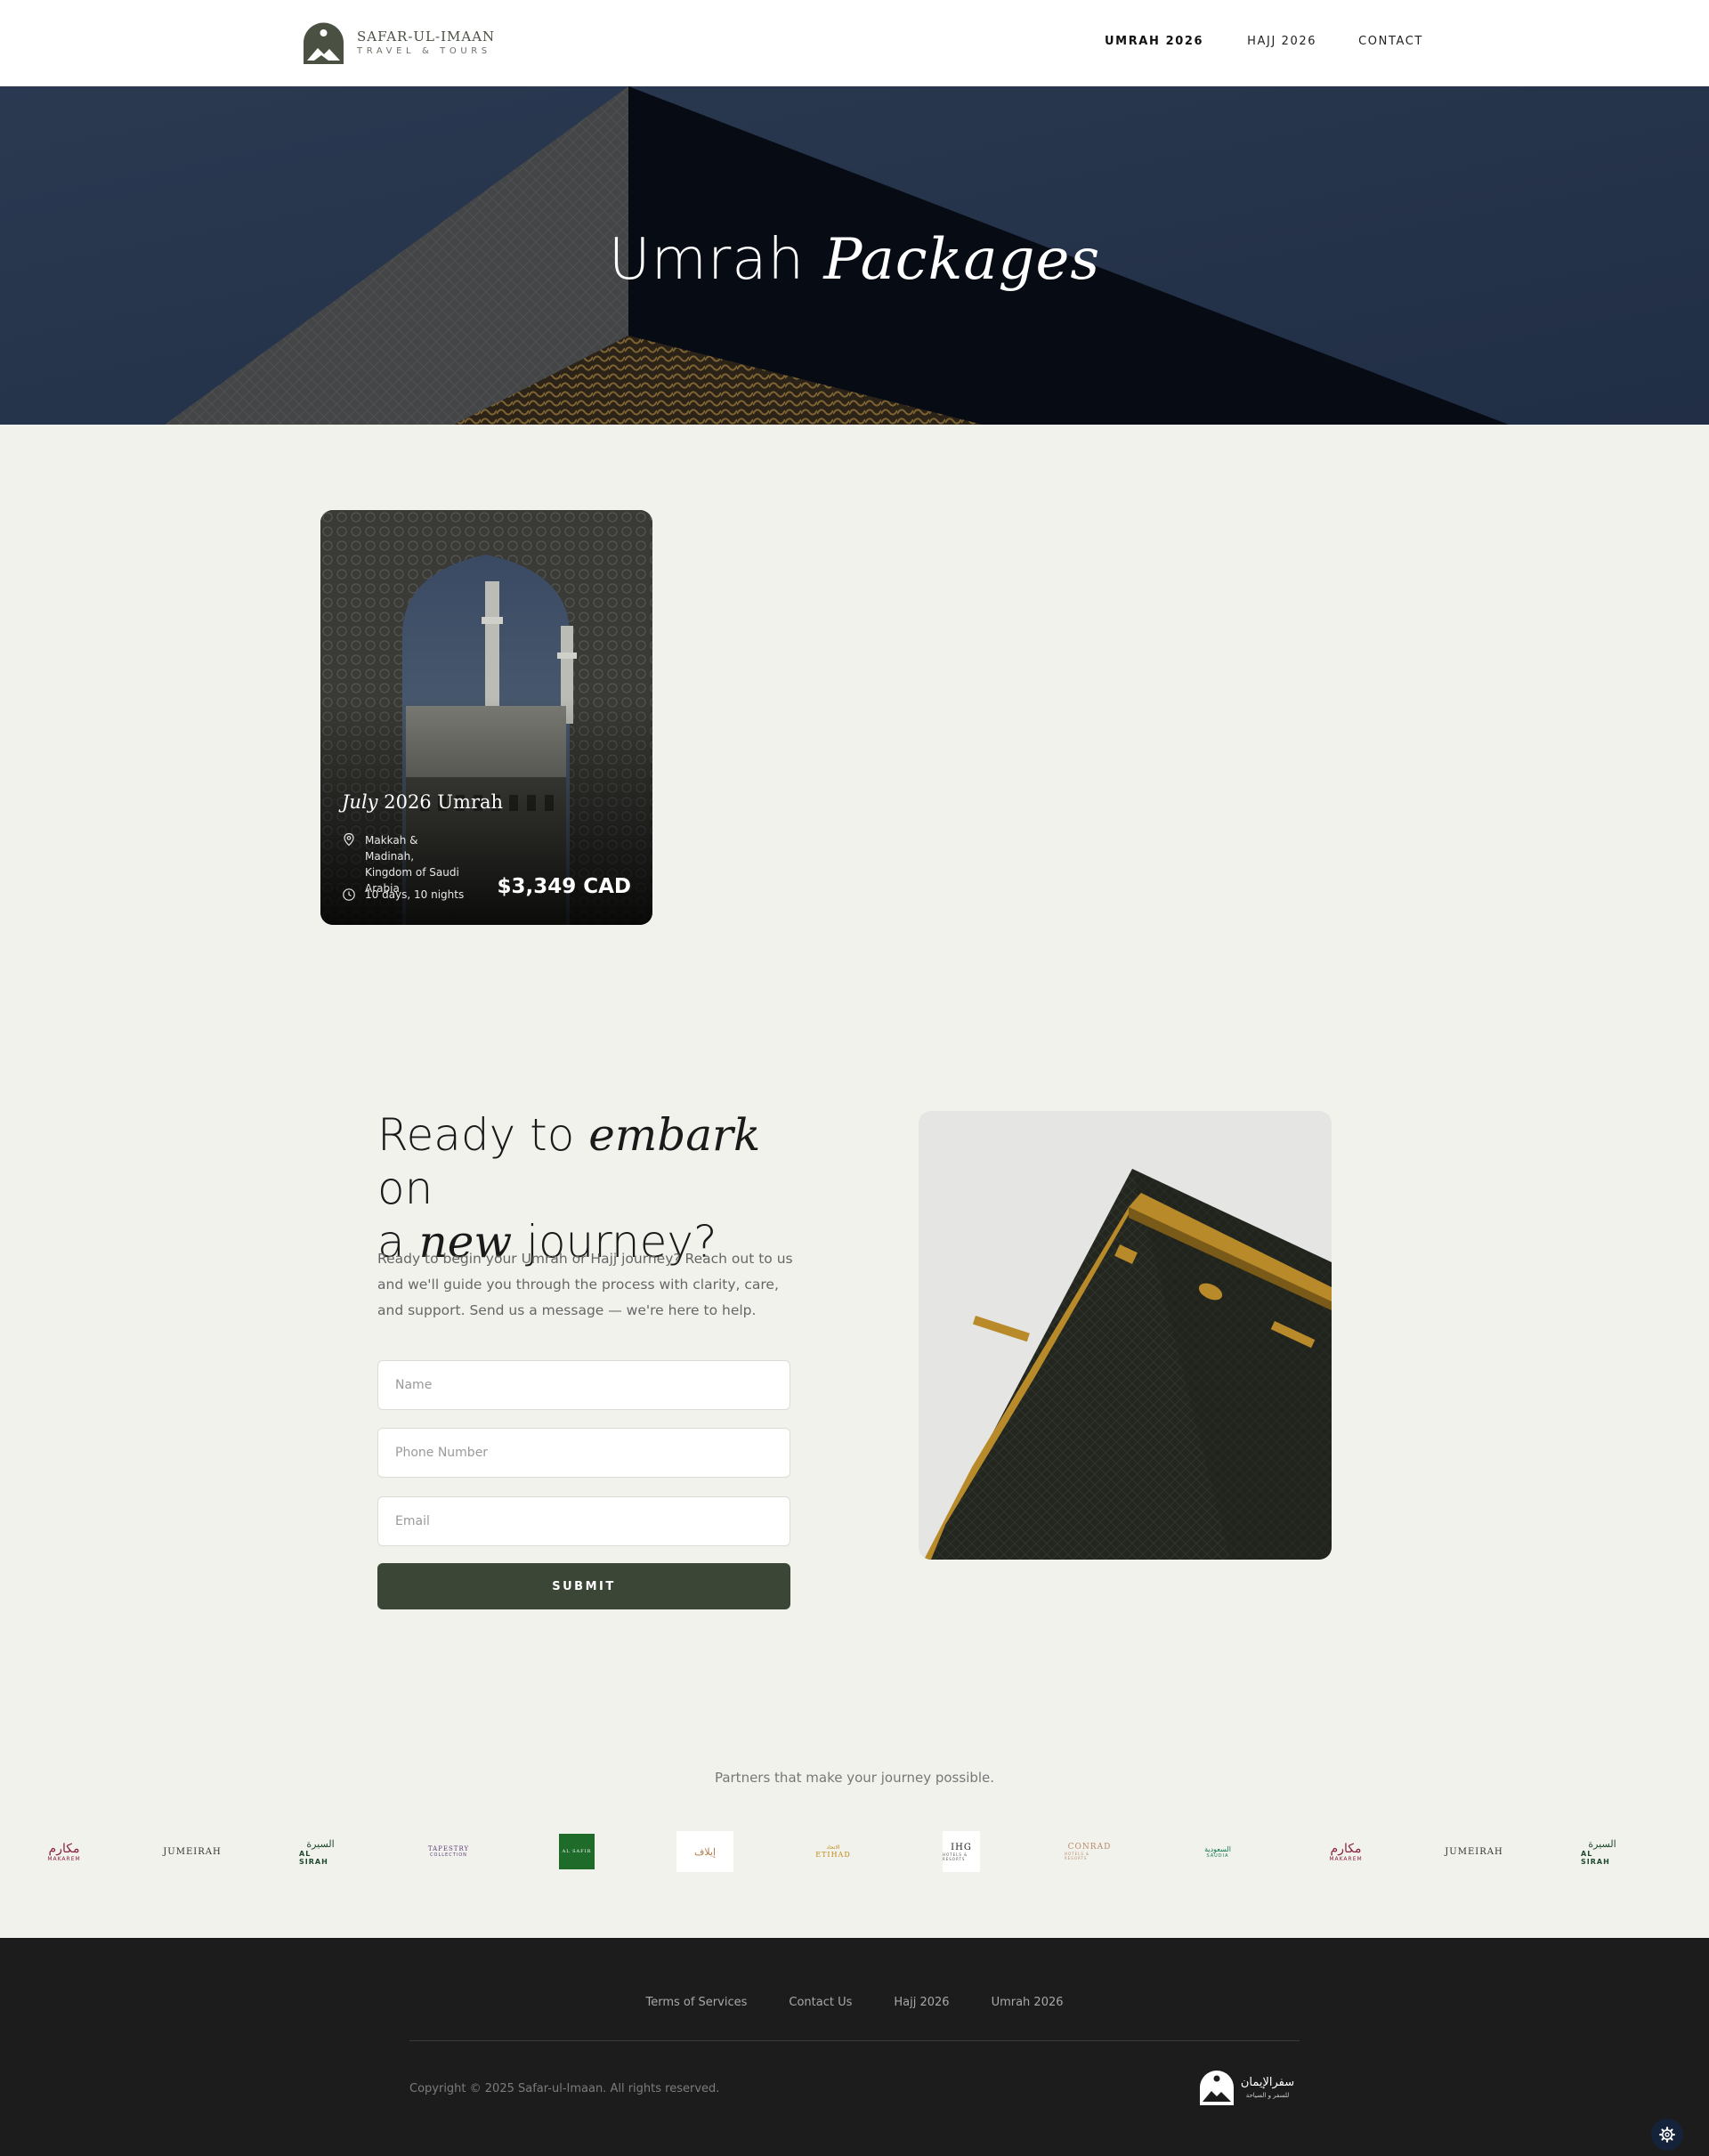 The height and width of the screenshot is (2156, 1709). I want to click on package-title: July 2026 Umrah, so click(422, 802).